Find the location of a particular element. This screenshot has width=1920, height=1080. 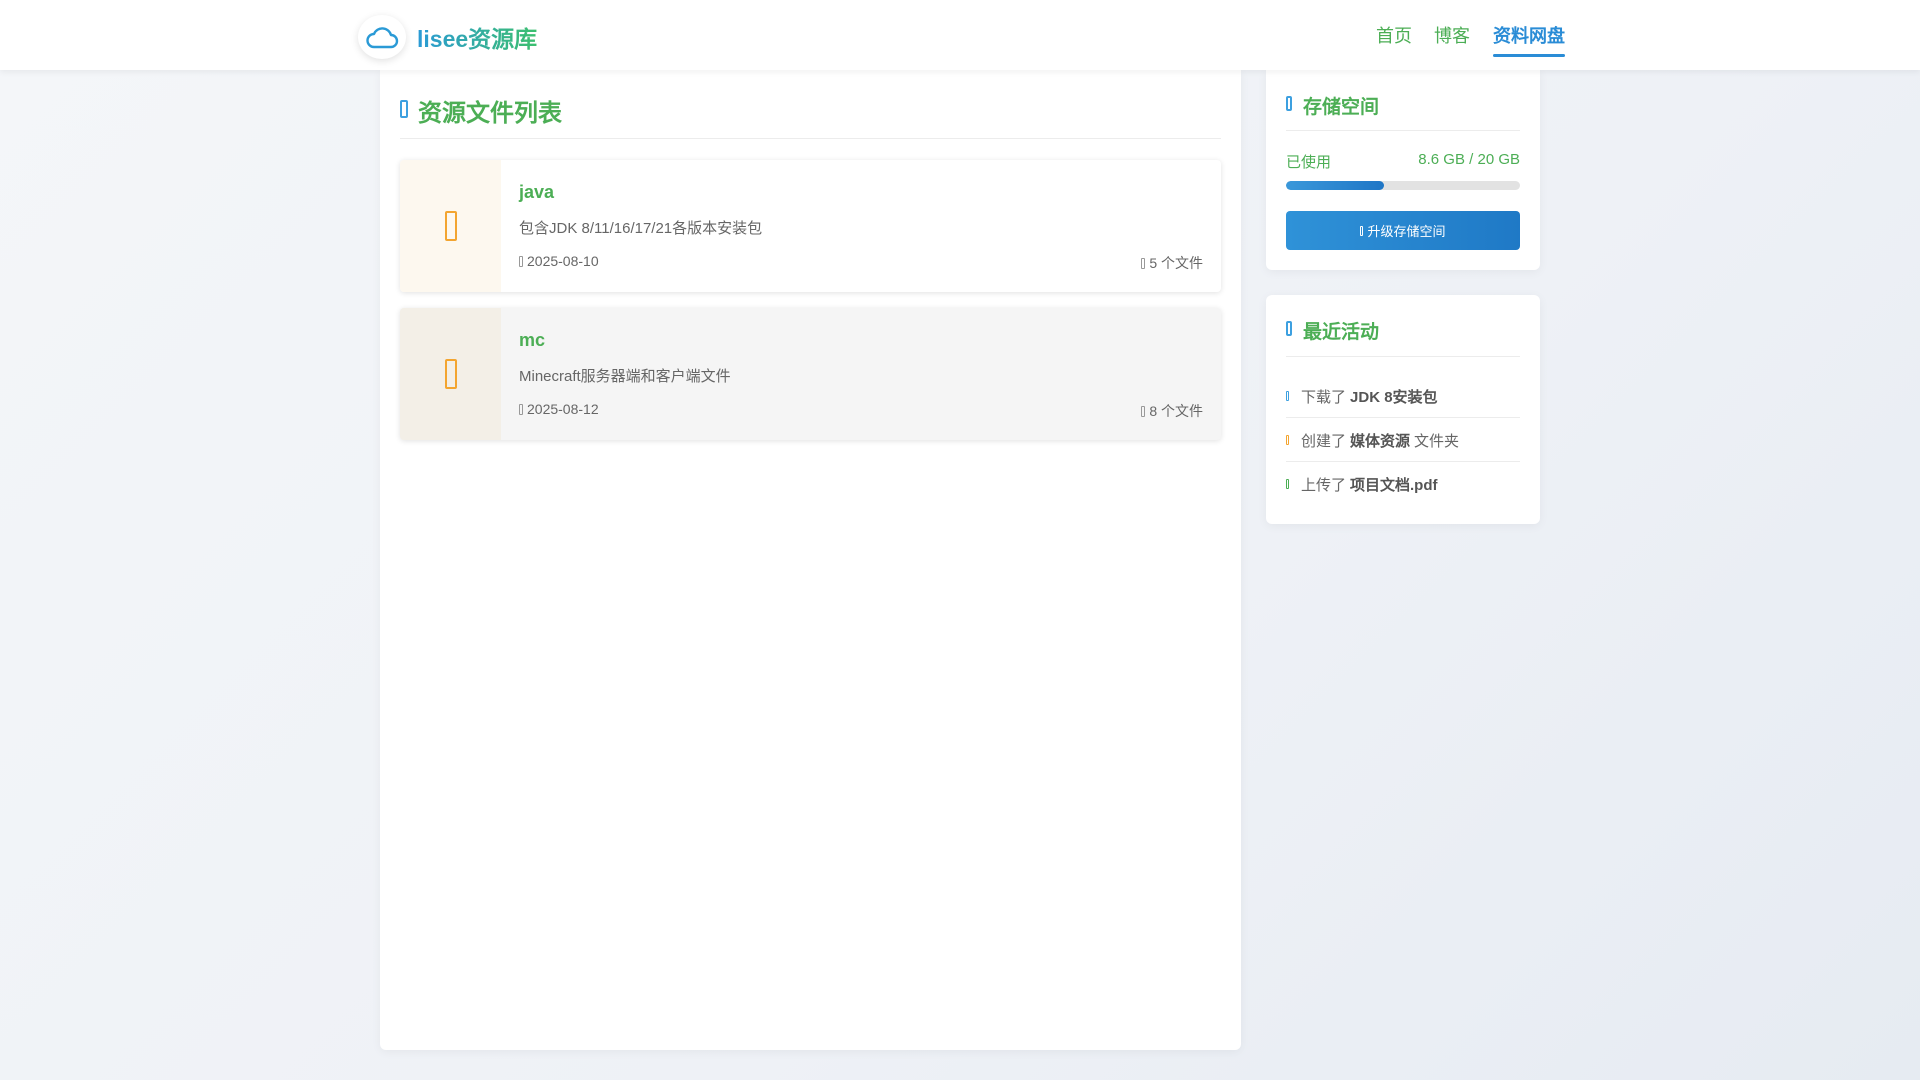

folder-date: 2025-08-10 is located at coordinates (559, 261).